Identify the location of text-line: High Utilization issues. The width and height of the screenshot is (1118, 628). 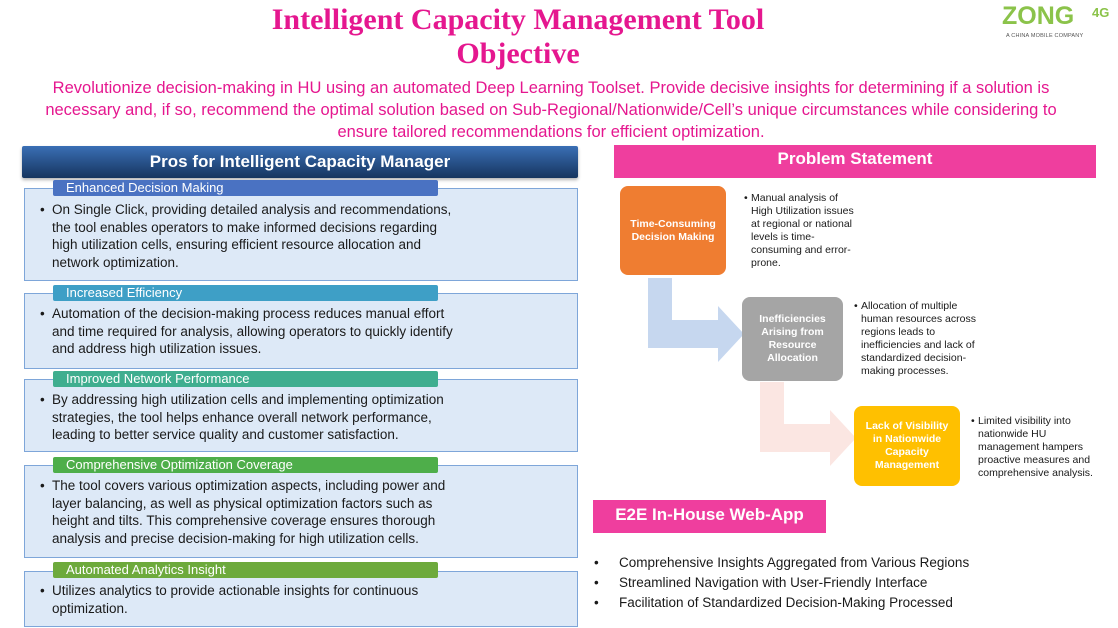
(802, 211).